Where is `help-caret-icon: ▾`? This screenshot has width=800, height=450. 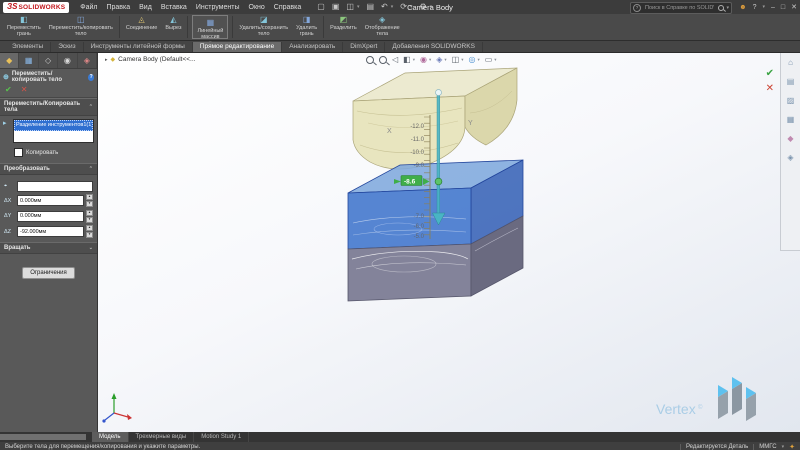 help-caret-icon: ▾ is located at coordinates (763, 7).